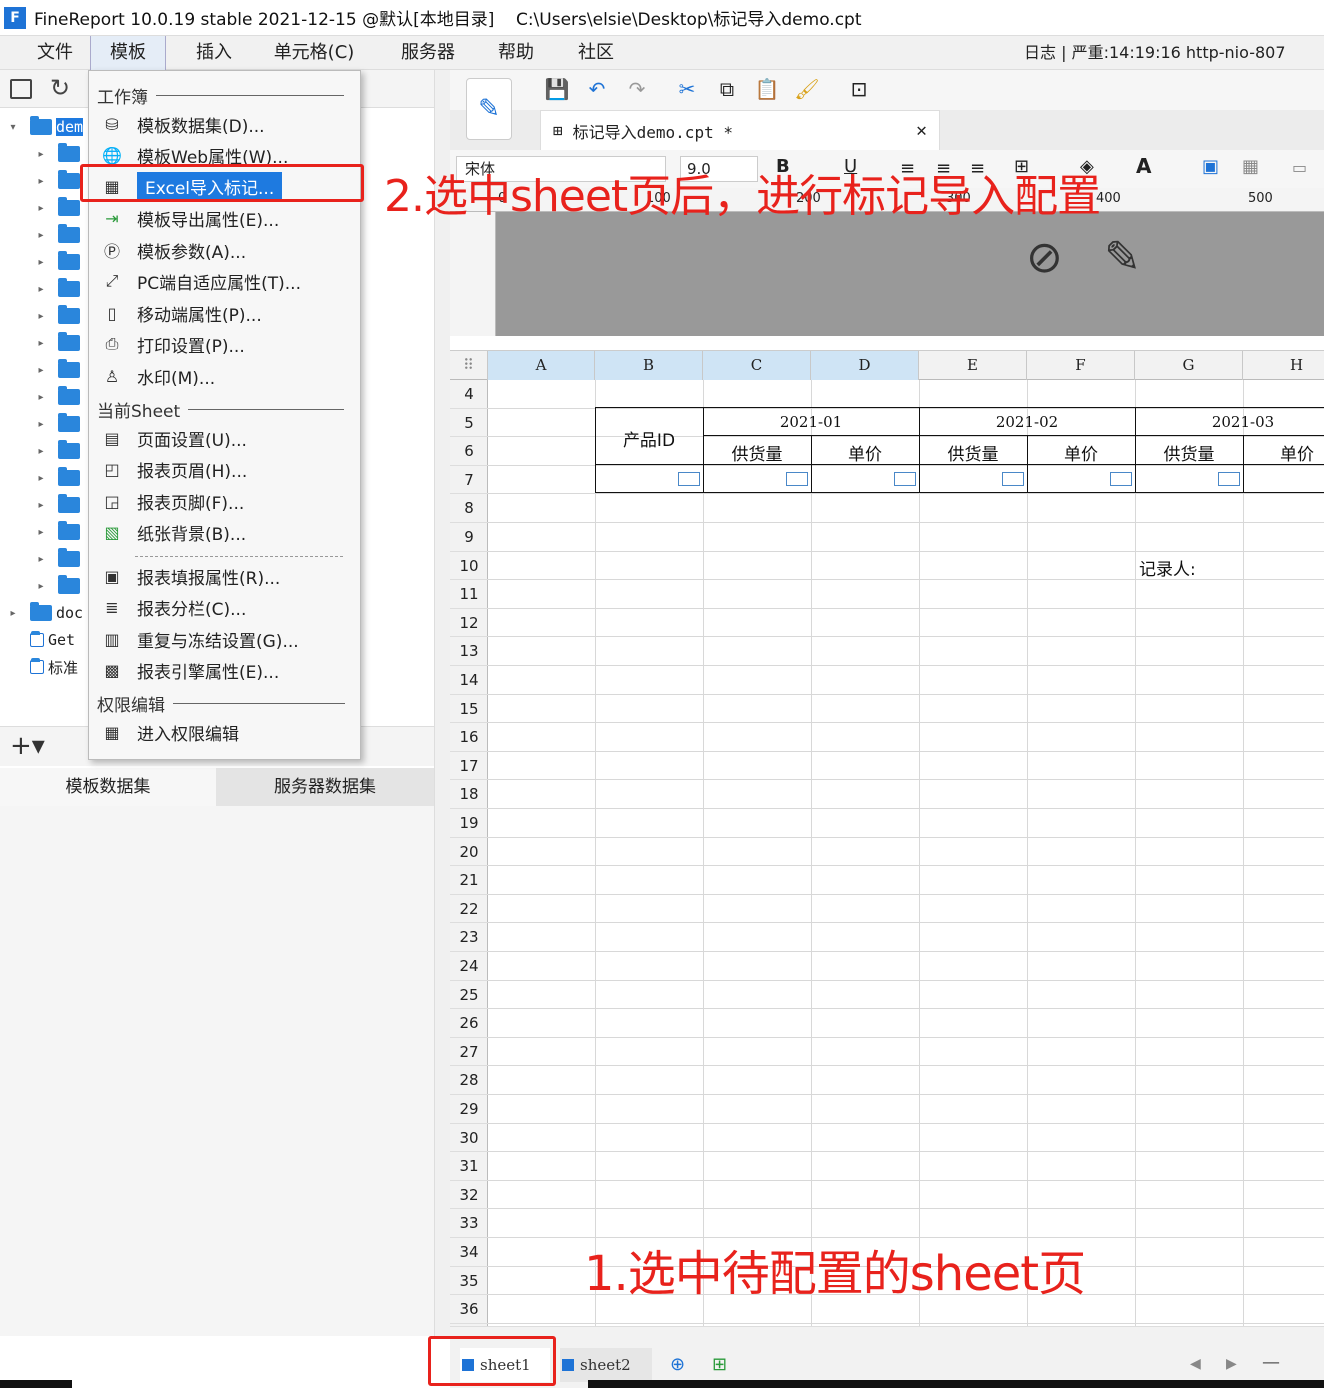 The height and width of the screenshot is (1388, 1324). I want to click on sheet-tab-sheet2: sheet2, so click(606, 1365).